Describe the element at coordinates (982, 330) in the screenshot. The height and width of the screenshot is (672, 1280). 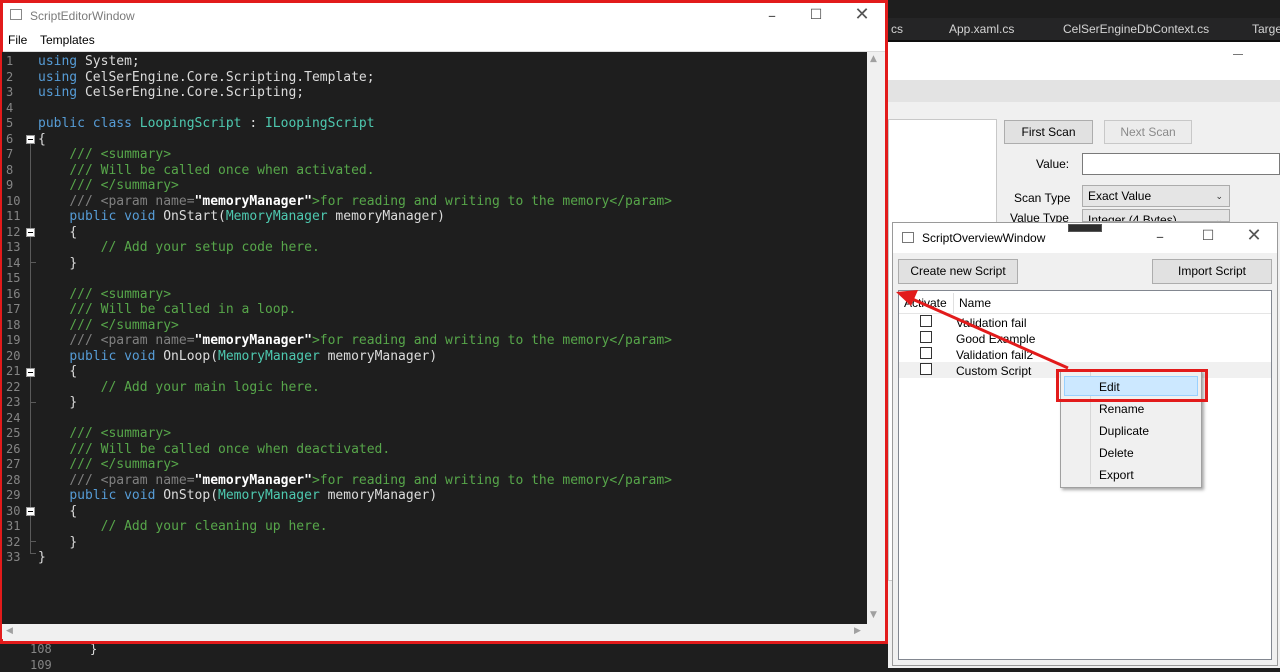
I see `annotation-arrow-icon` at that location.